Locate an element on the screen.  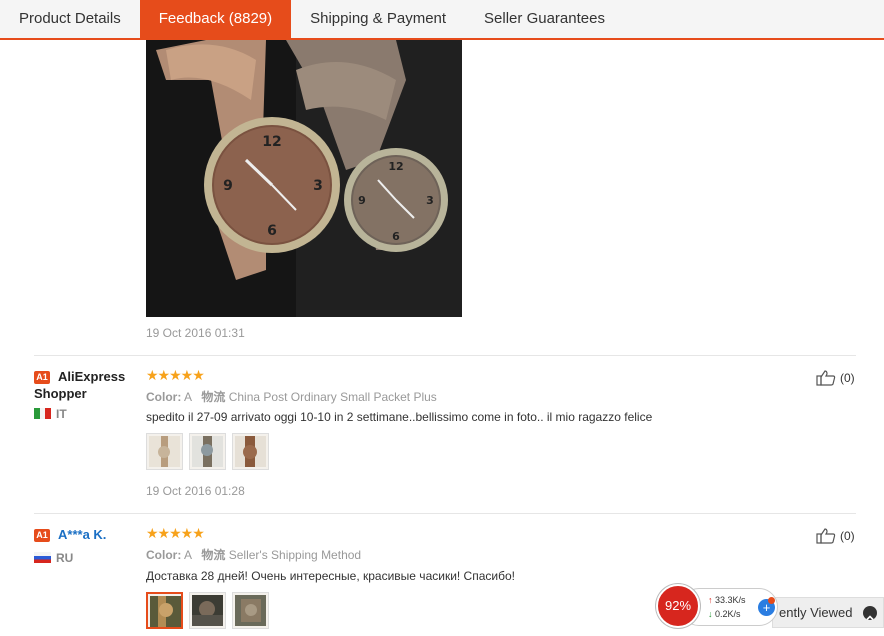
reviewer-name: AliExpress Shopper is located at coordinates (80, 385).